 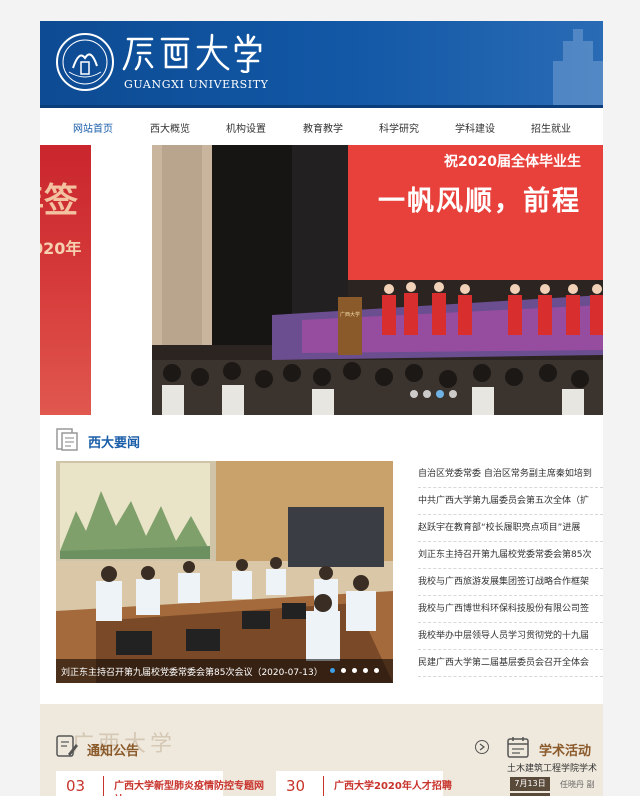 I want to click on header-building-decoration, so click(x=578, y=67).